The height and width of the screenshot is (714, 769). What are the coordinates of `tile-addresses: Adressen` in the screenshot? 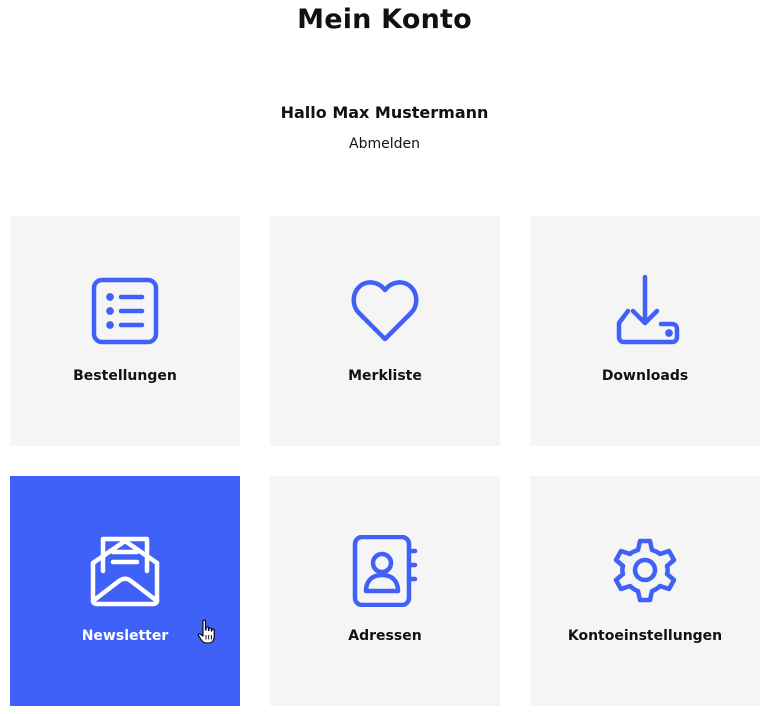 It's located at (385, 591).